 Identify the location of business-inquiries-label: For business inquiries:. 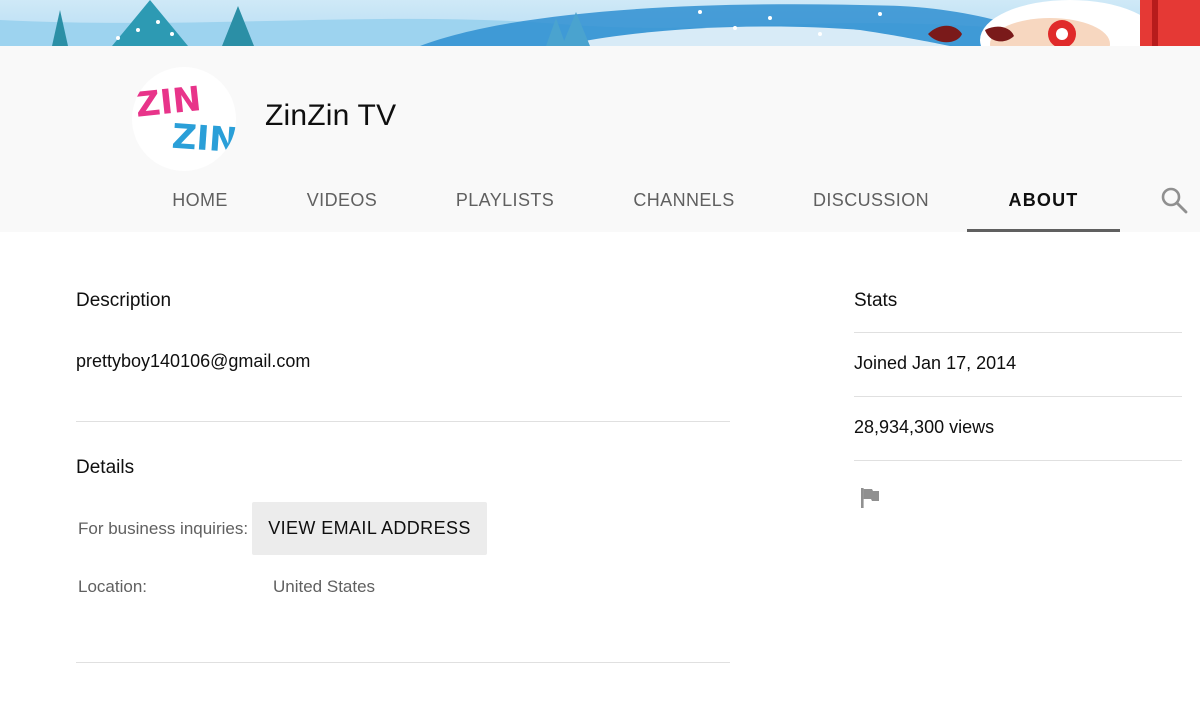
(163, 528).